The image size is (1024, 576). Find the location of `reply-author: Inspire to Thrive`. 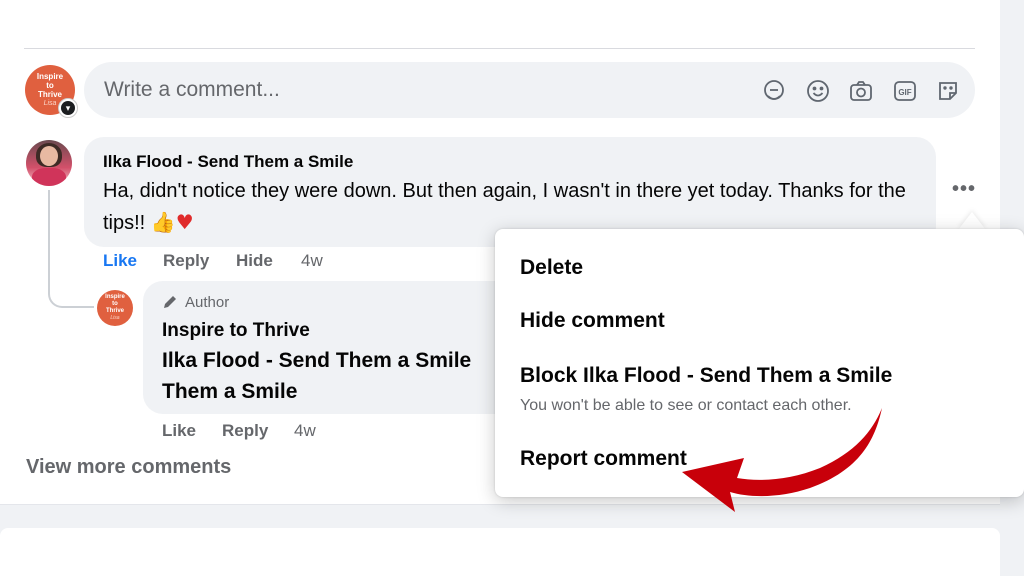

reply-author: Inspire to Thrive is located at coordinates (236, 331).